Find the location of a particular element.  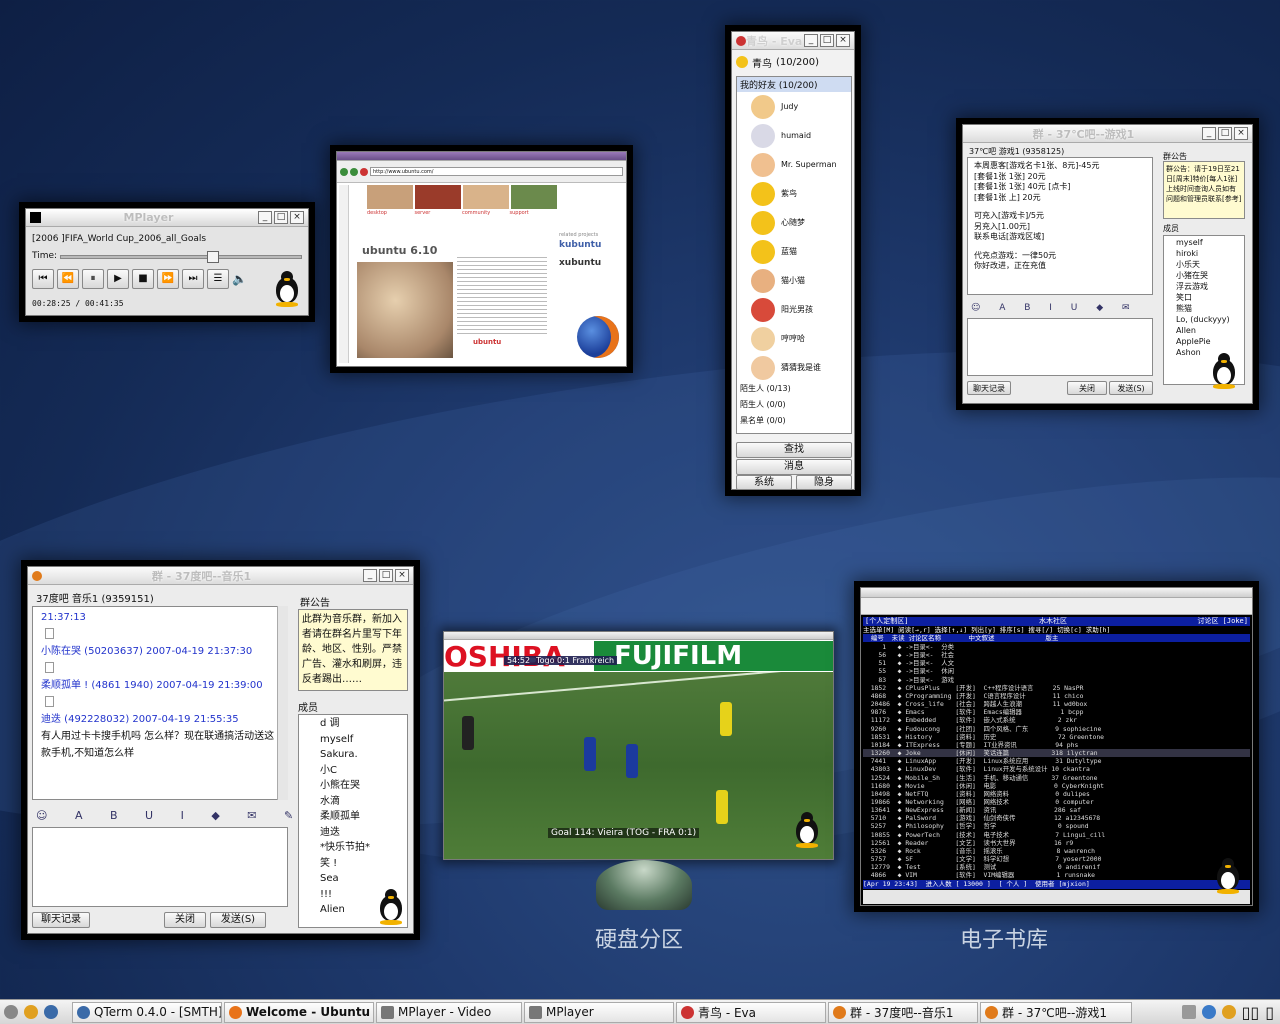

member-item: 小乐天 is located at coordinates (1204, 264).